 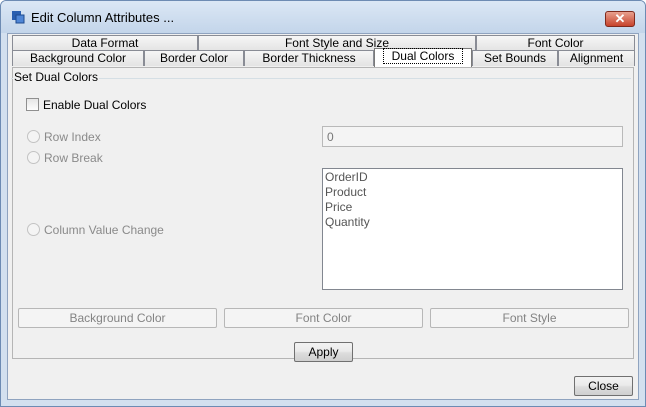 What do you see at coordinates (603, 386) in the screenshot?
I see `close-button: Close` at bounding box center [603, 386].